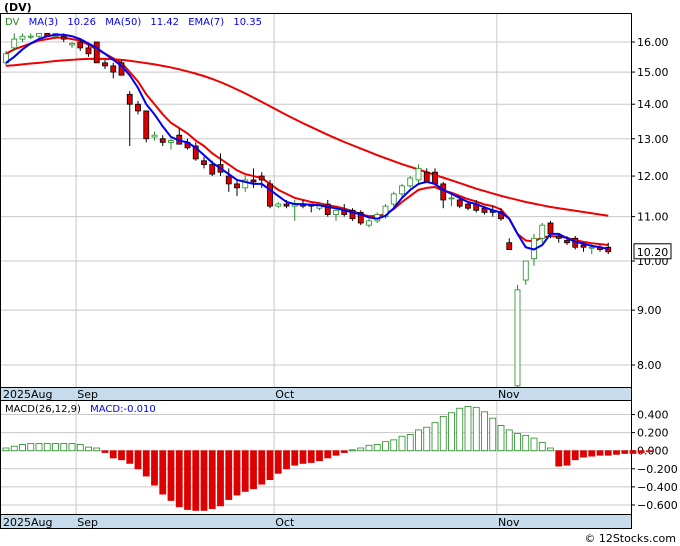 Image resolution: width=680 pixels, height=546 pixels. Describe the element at coordinates (18, 7) in the screenshot. I see `chart-title: (DV)` at that location.